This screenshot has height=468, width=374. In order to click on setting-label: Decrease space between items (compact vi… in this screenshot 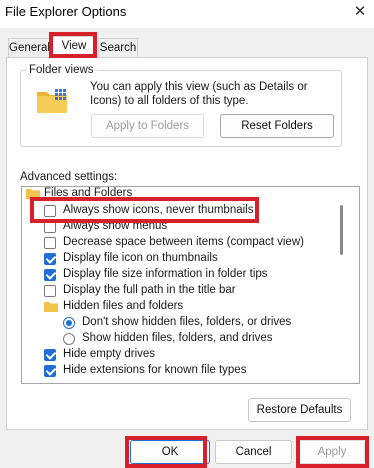, I will do `click(183, 242)`.